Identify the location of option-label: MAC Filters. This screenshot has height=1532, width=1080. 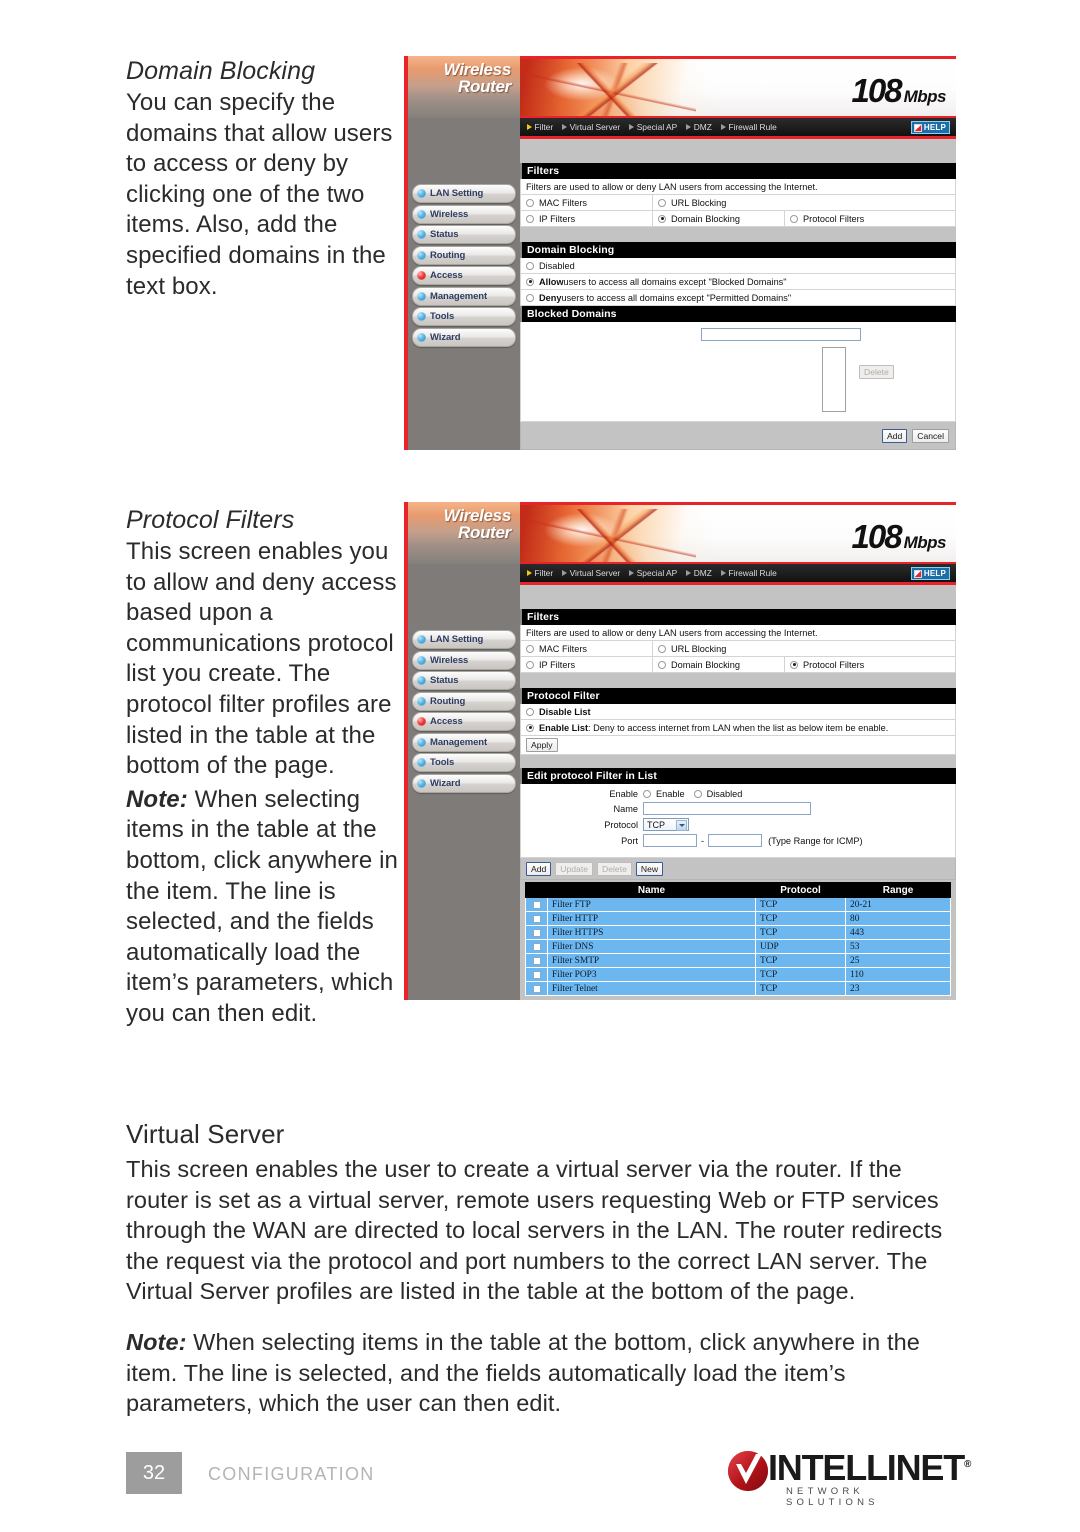
(563, 648).